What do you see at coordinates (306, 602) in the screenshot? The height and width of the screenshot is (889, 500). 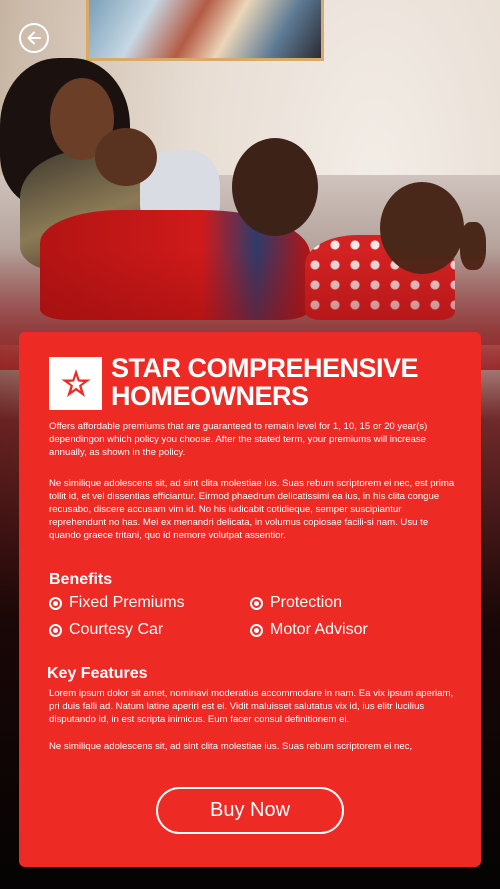 I see `benefit-label: Protection` at bounding box center [306, 602].